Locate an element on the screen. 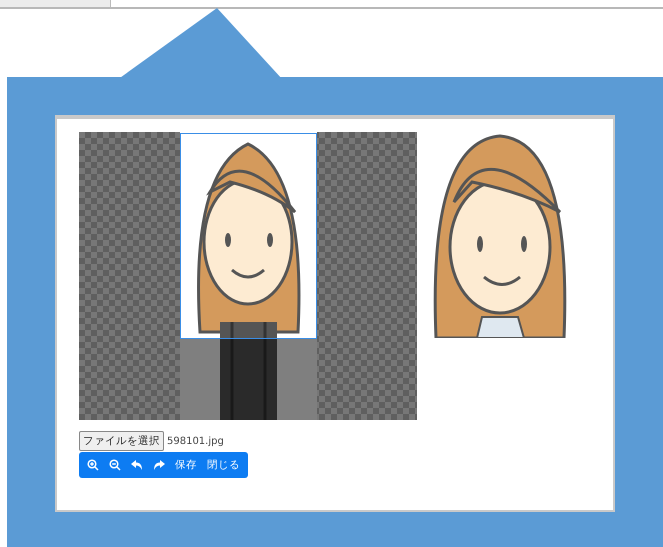 The width and height of the screenshot is (663, 547). toolbar-button: 保存 is located at coordinates (186, 465).